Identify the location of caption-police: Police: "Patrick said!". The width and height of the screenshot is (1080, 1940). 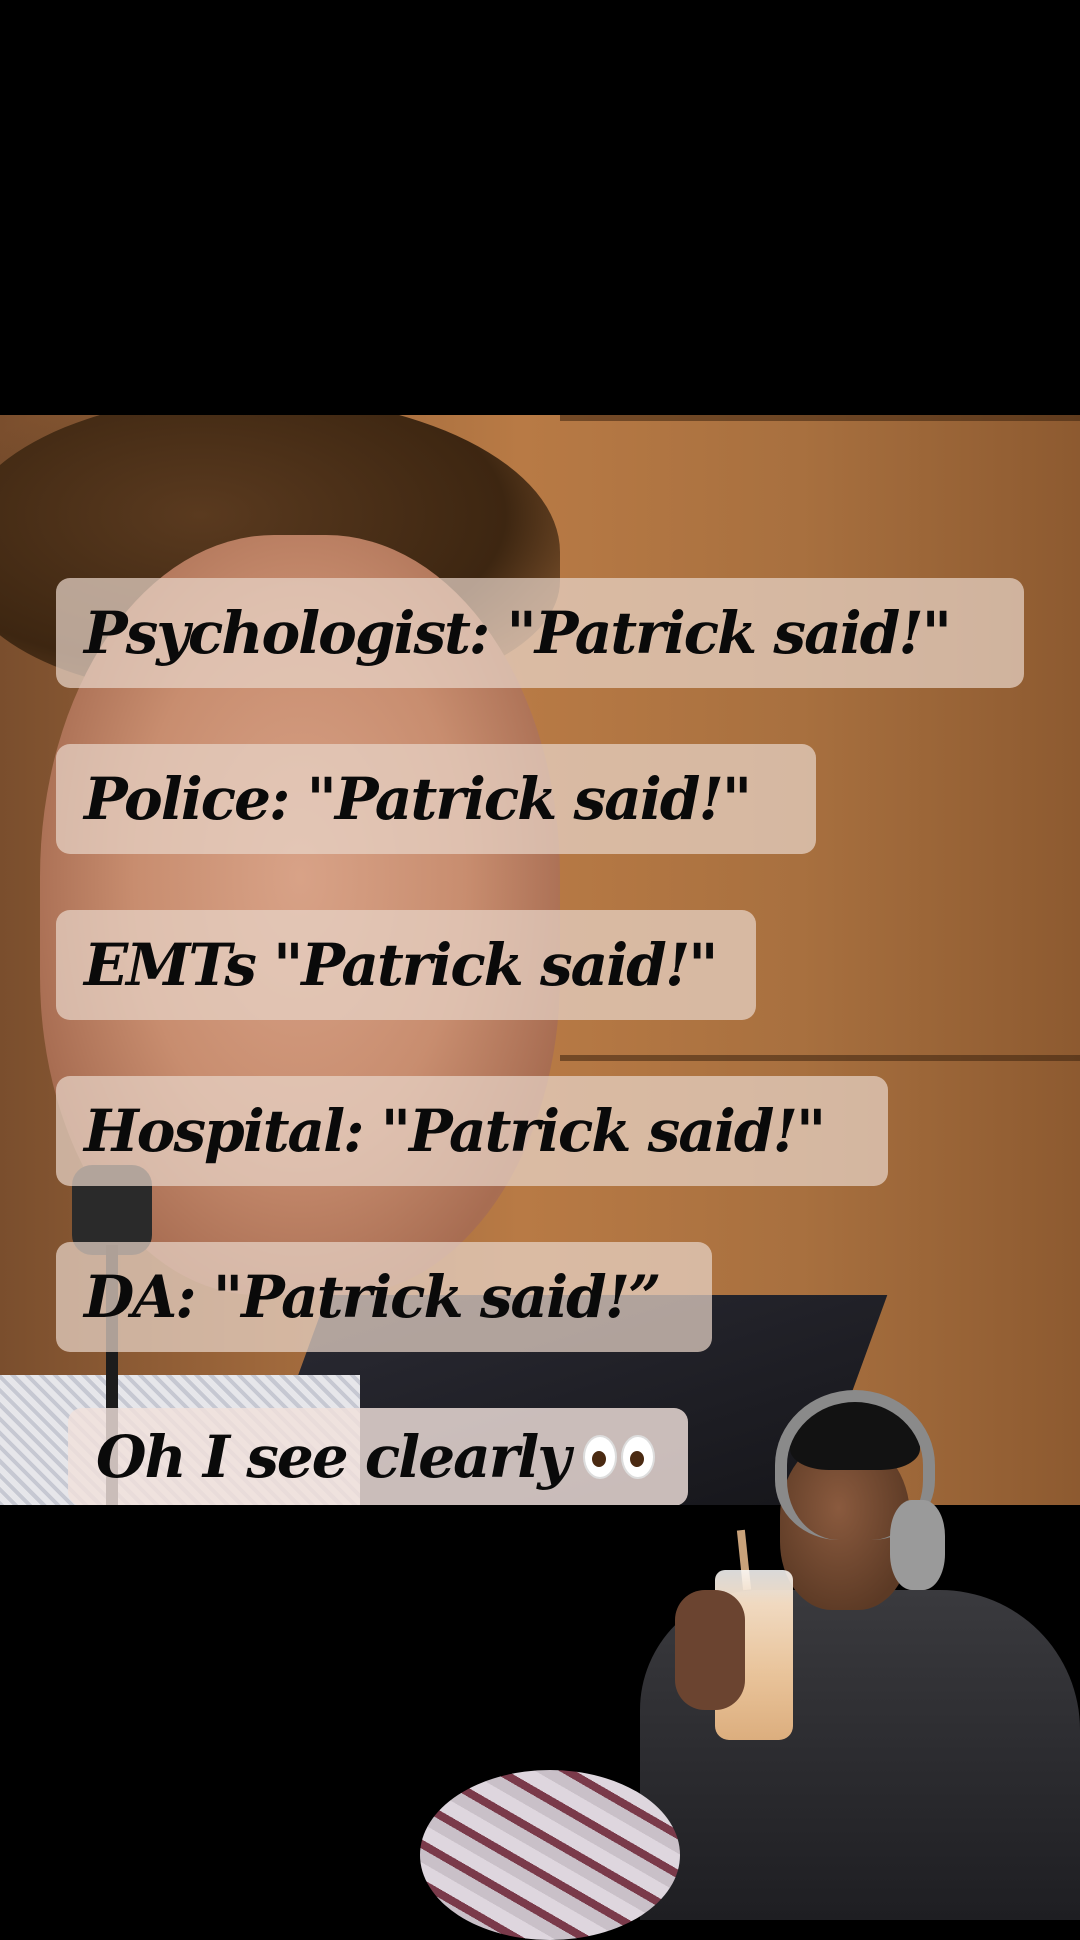
(436, 799).